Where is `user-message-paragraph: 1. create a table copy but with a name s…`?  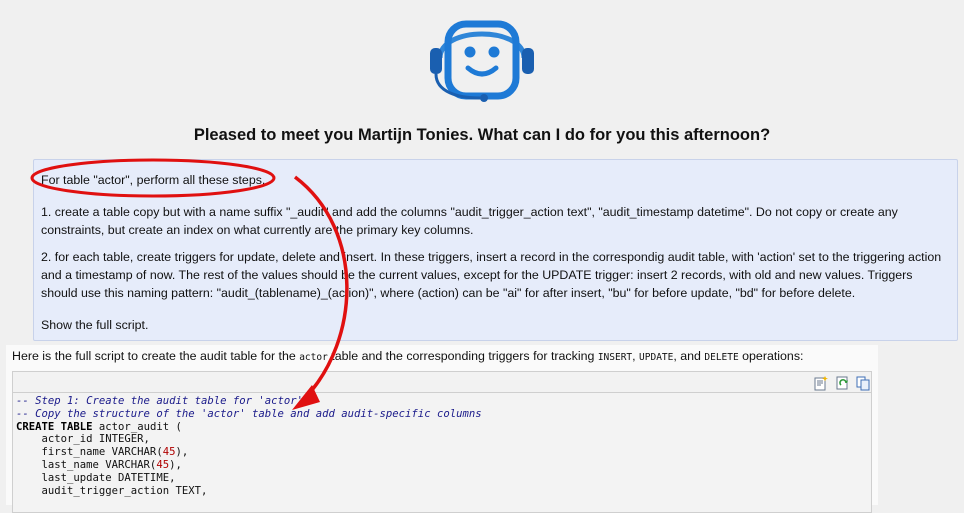
user-message-paragraph: 1. create a table copy but with a name s… is located at coordinates (469, 221).